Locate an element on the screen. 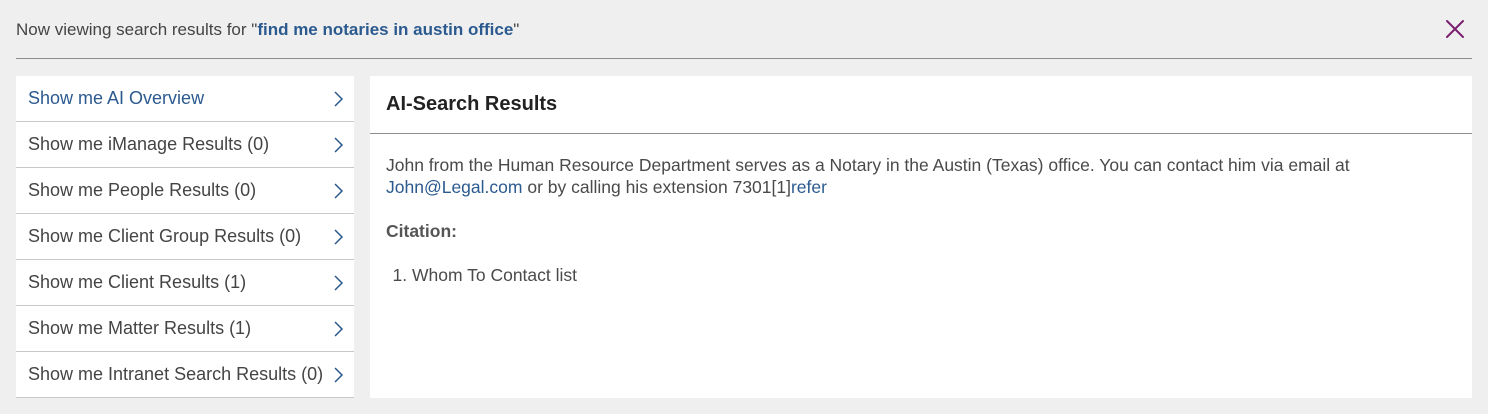 This screenshot has width=1488, height=414. sidebar-item-label: Show me Matter Results (1) is located at coordinates (140, 328).